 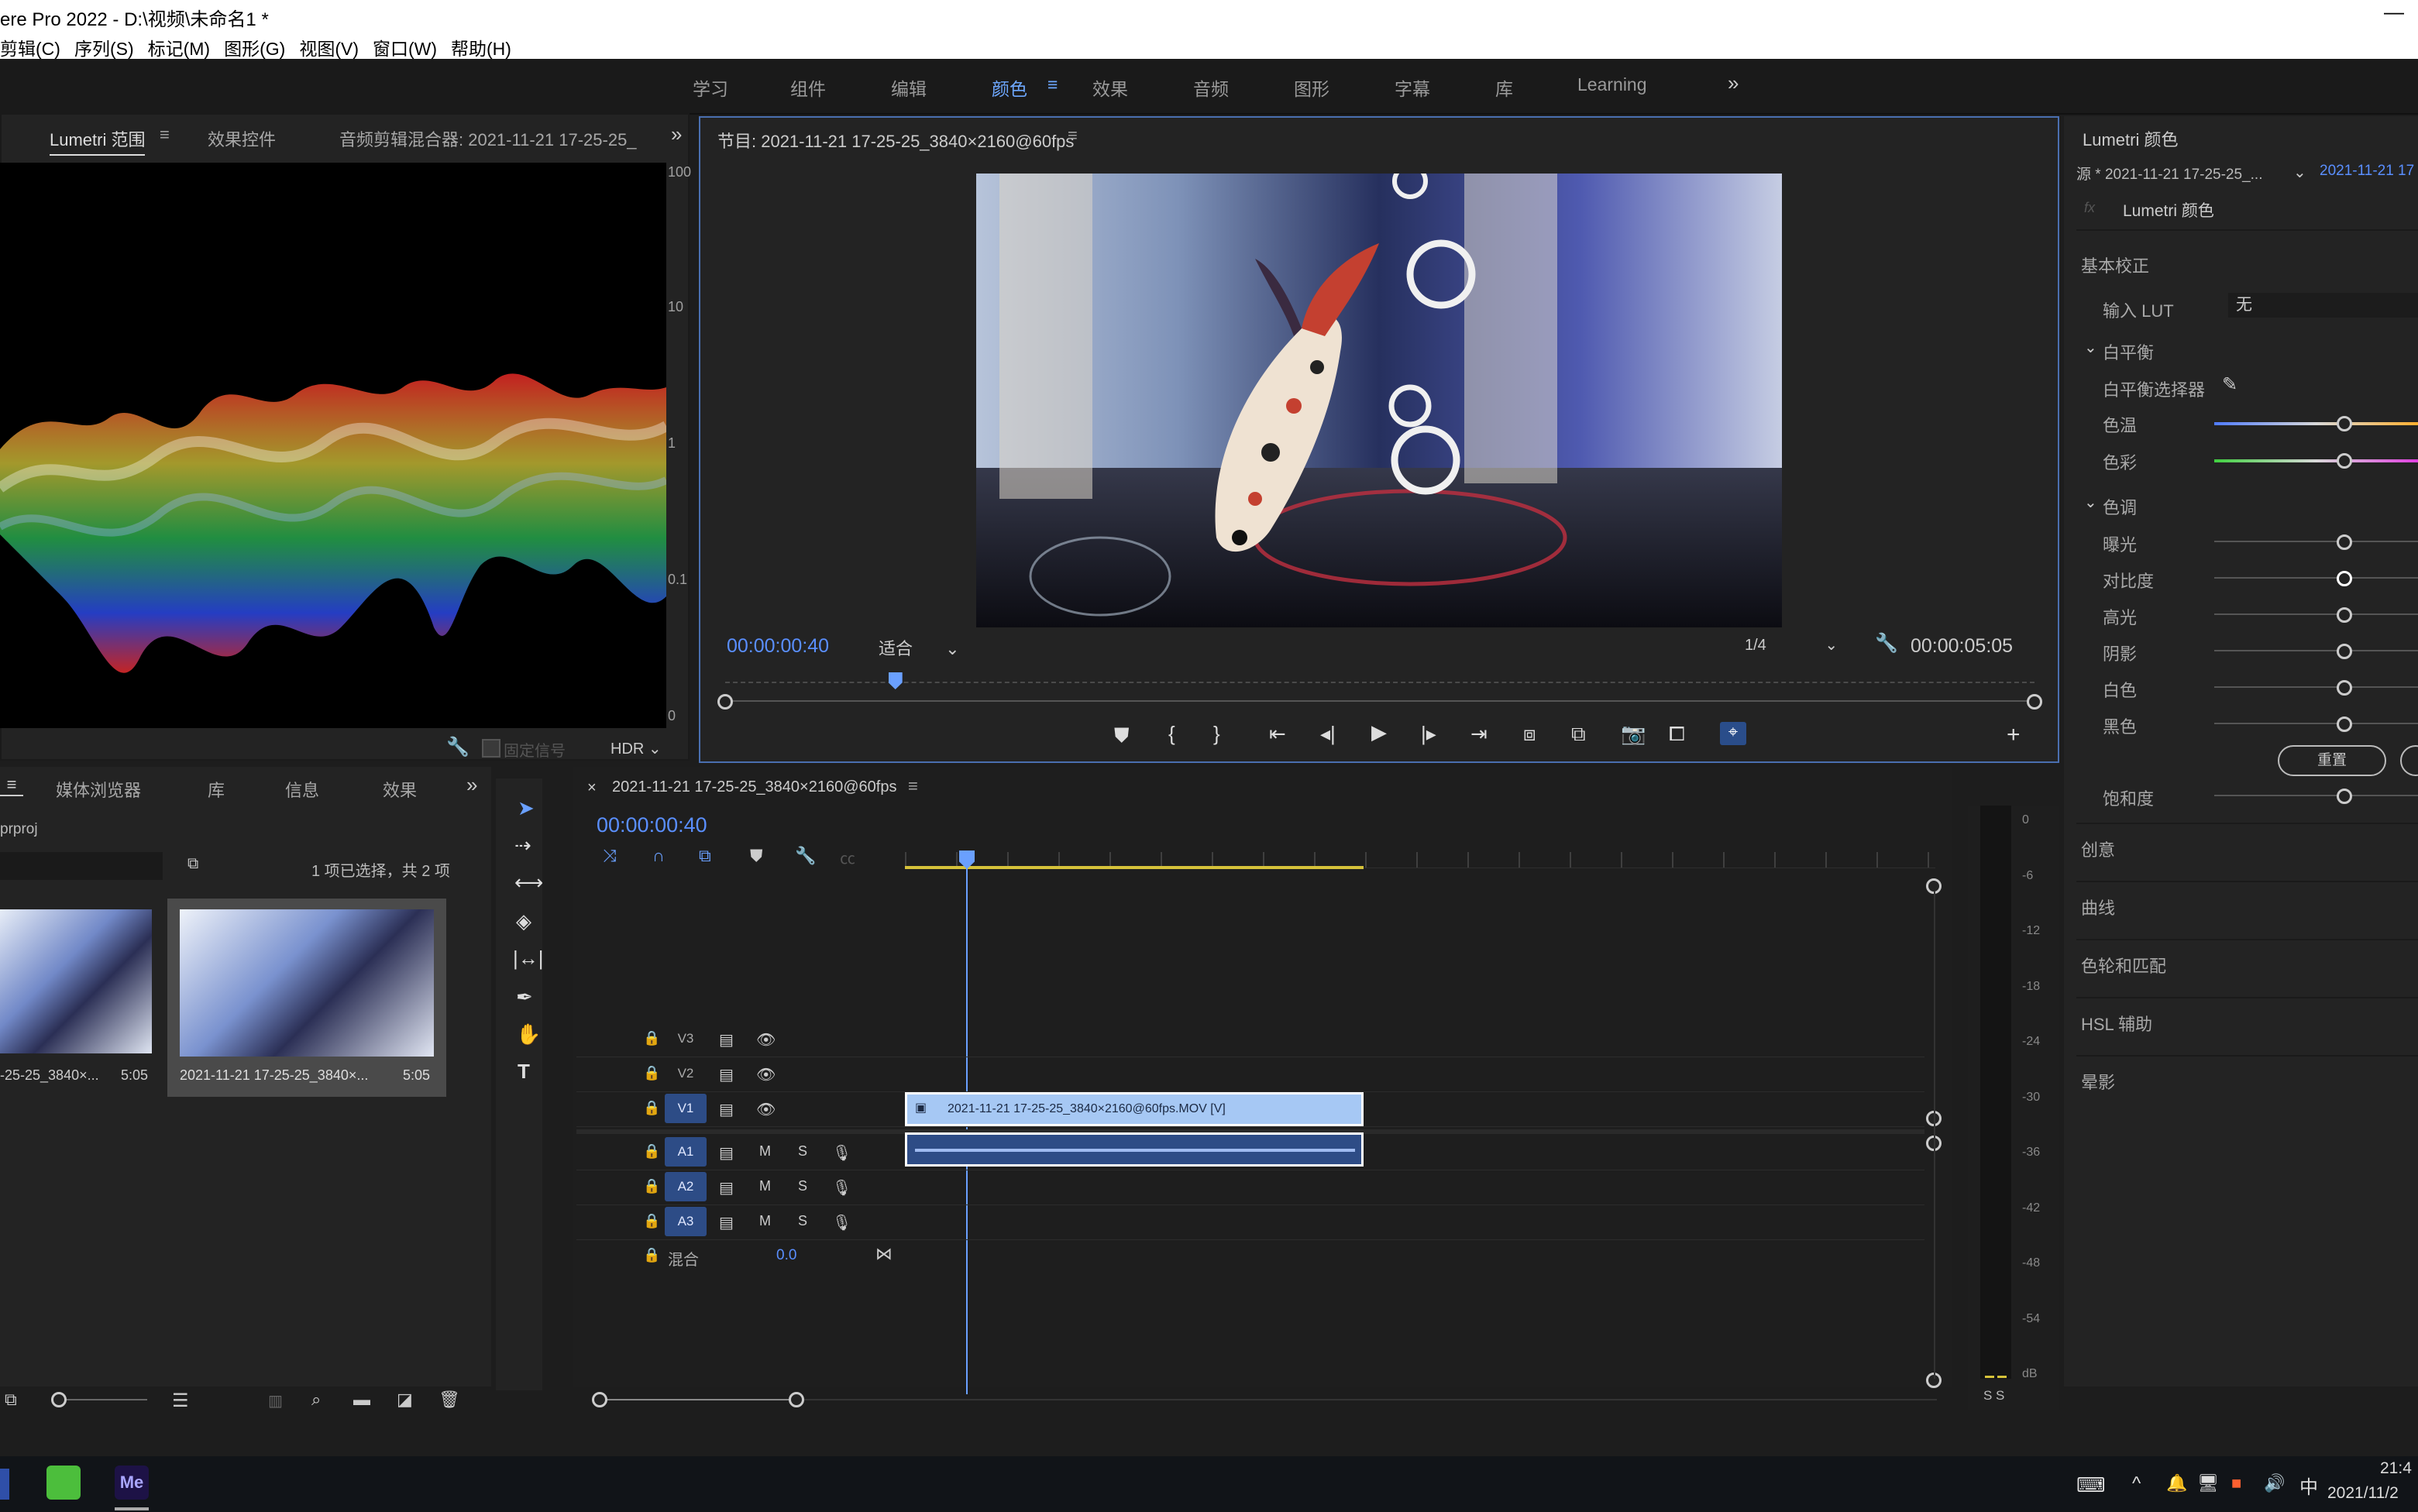 I want to click on list-view-icon: ⧉, so click(x=11, y=1400).